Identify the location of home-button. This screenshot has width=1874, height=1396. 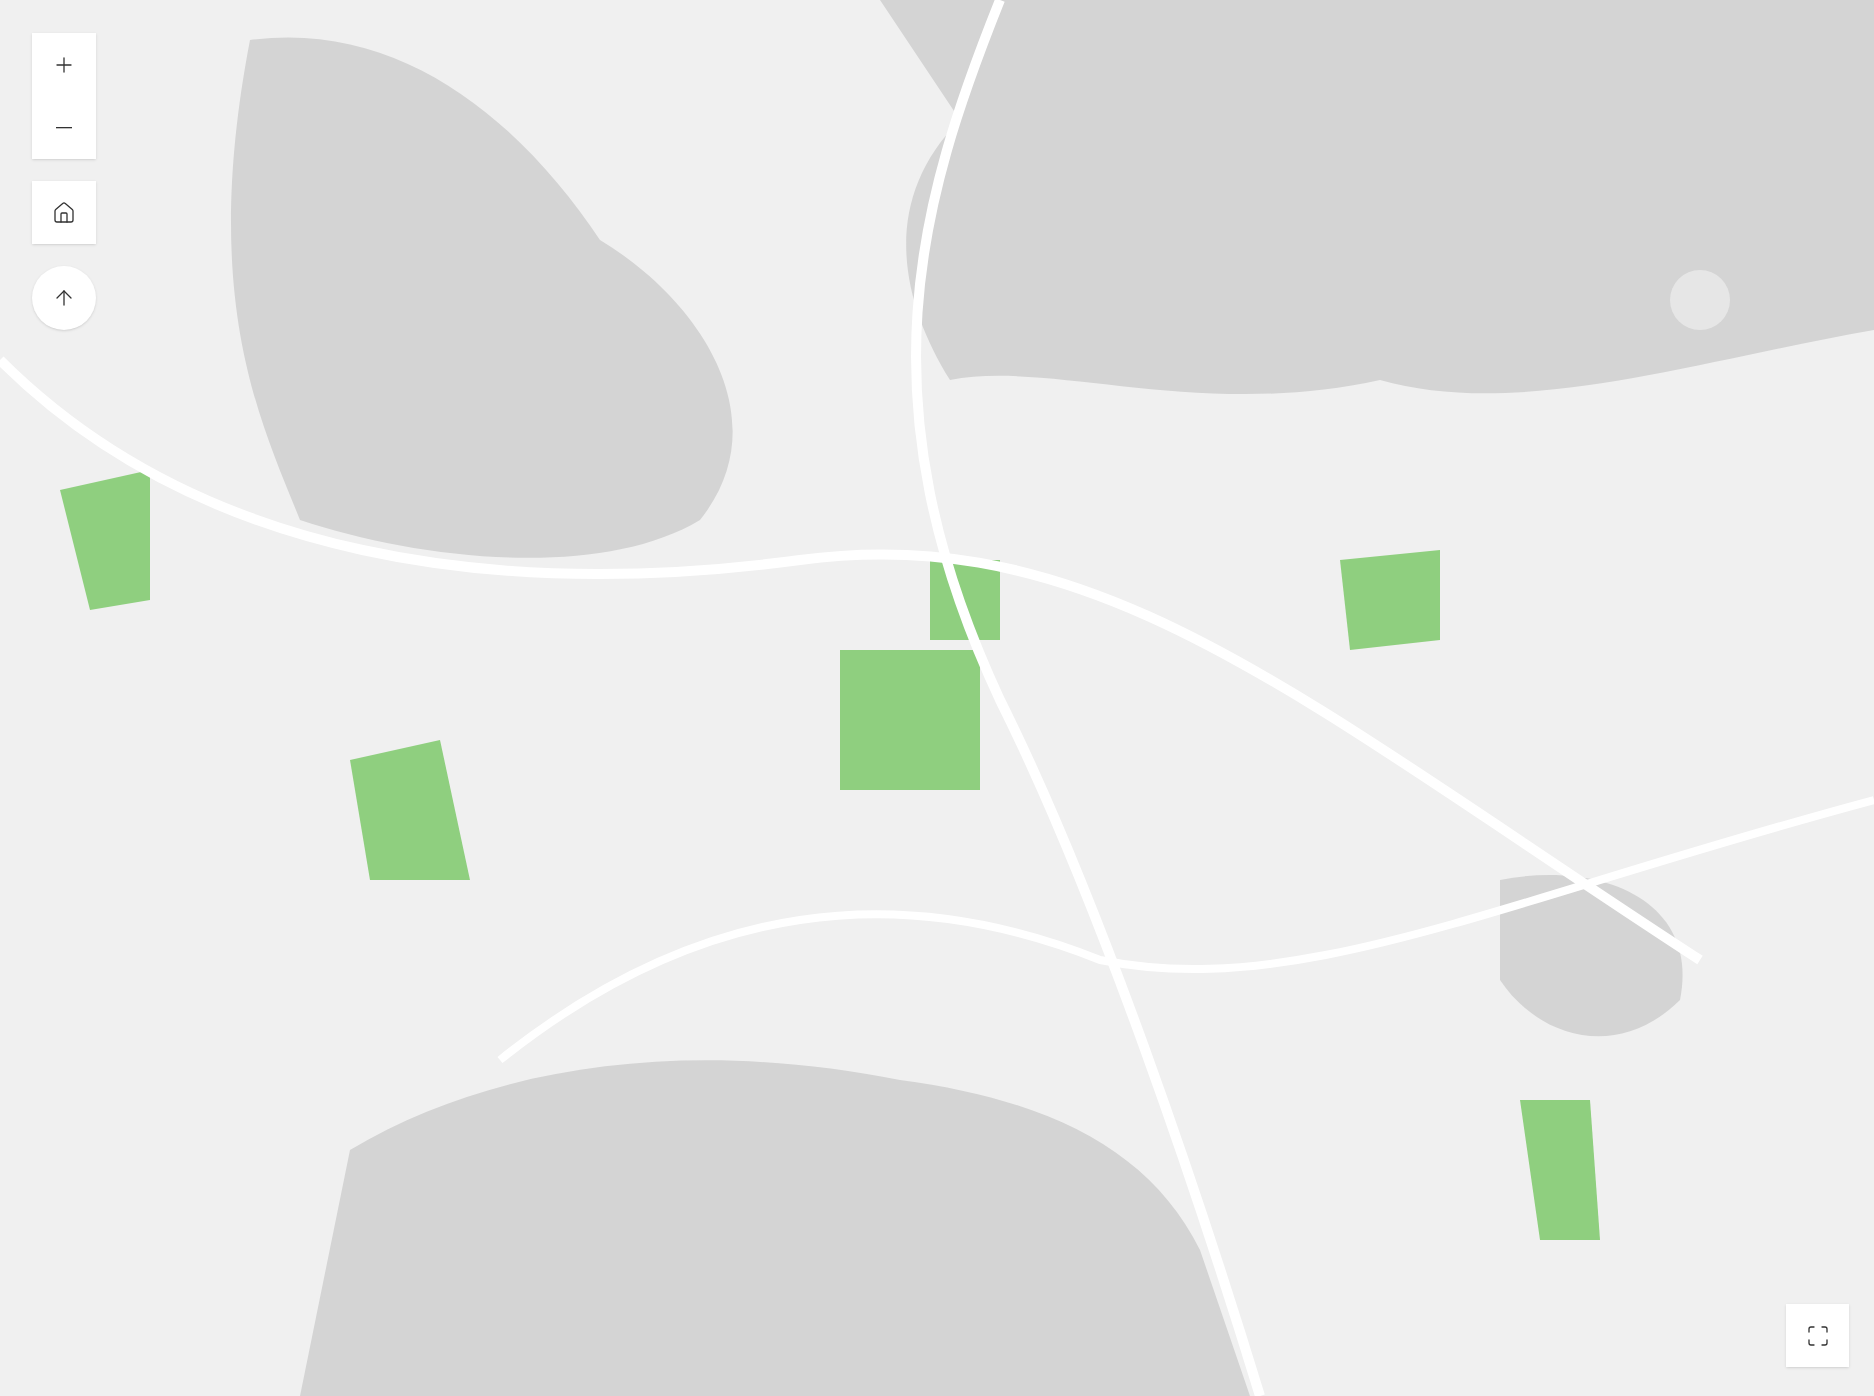
(64, 212).